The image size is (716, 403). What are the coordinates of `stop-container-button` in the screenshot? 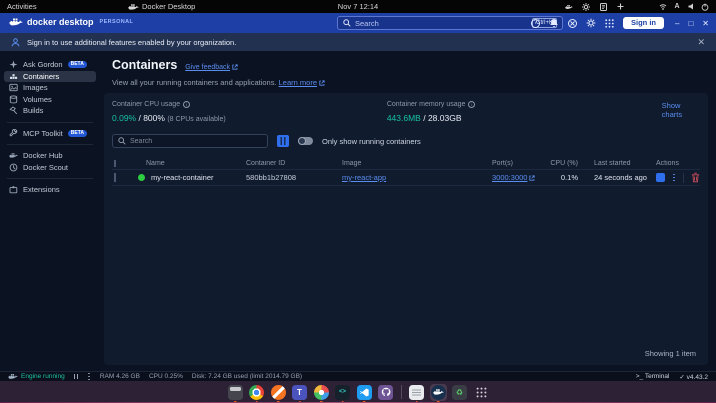 It's located at (660, 177).